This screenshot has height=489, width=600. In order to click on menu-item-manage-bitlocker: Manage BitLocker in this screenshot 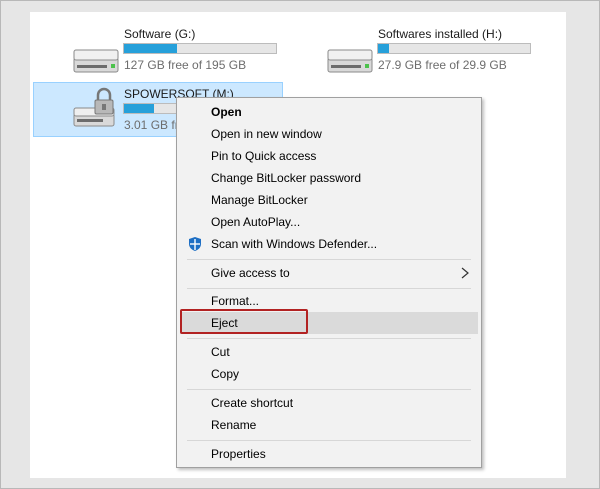, I will do `click(329, 200)`.